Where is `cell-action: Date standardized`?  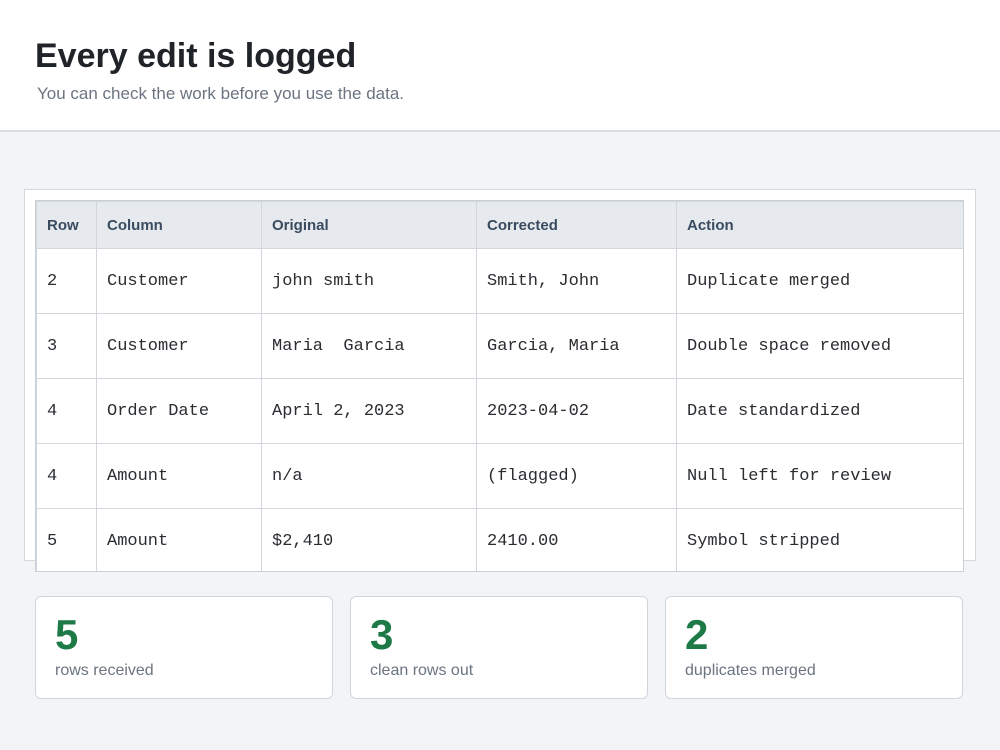 cell-action: Date standardized is located at coordinates (819, 411).